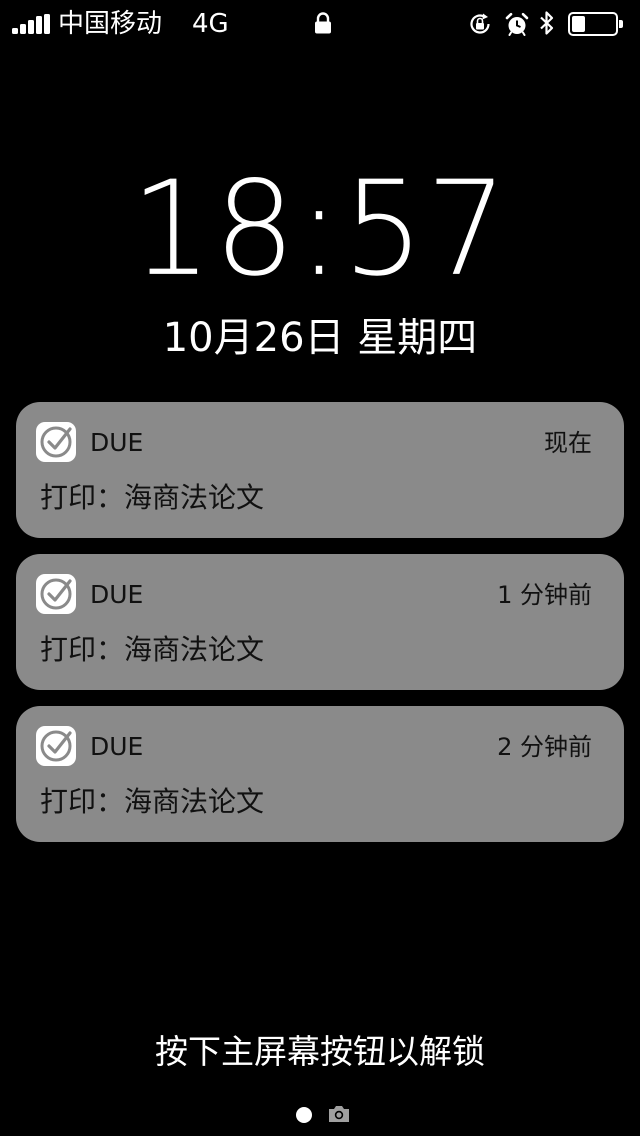 The height and width of the screenshot is (1136, 640). I want to click on notification-card: DUE 2 分钟前 打印：海商法论文, so click(320, 774).